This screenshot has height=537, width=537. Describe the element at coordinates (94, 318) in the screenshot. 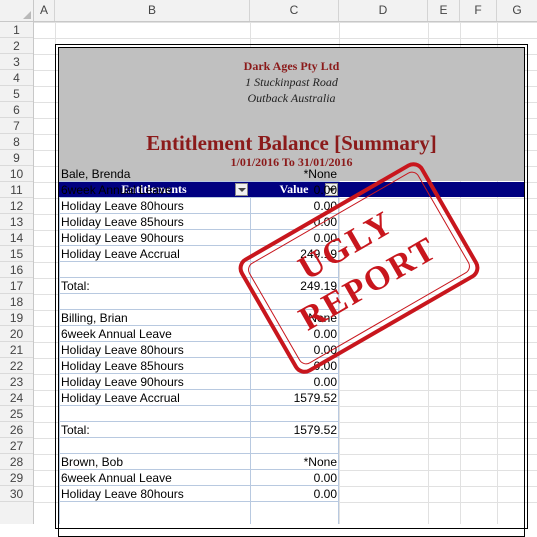

I see `entitlement-cell: Billing, Brian` at that location.